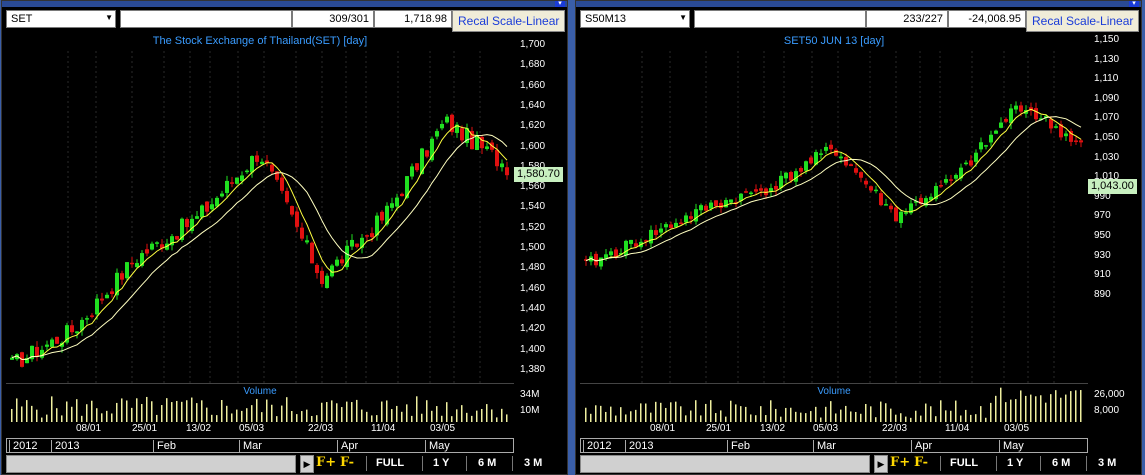 The image size is (1145, 475). Describe the element at coordinates (1011, 446) in the screenshot. I see `month-tick-label: May` at that location.